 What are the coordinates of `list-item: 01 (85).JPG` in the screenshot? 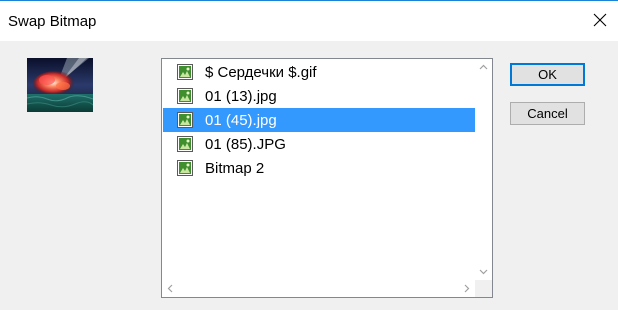 It's located at (319, 144).